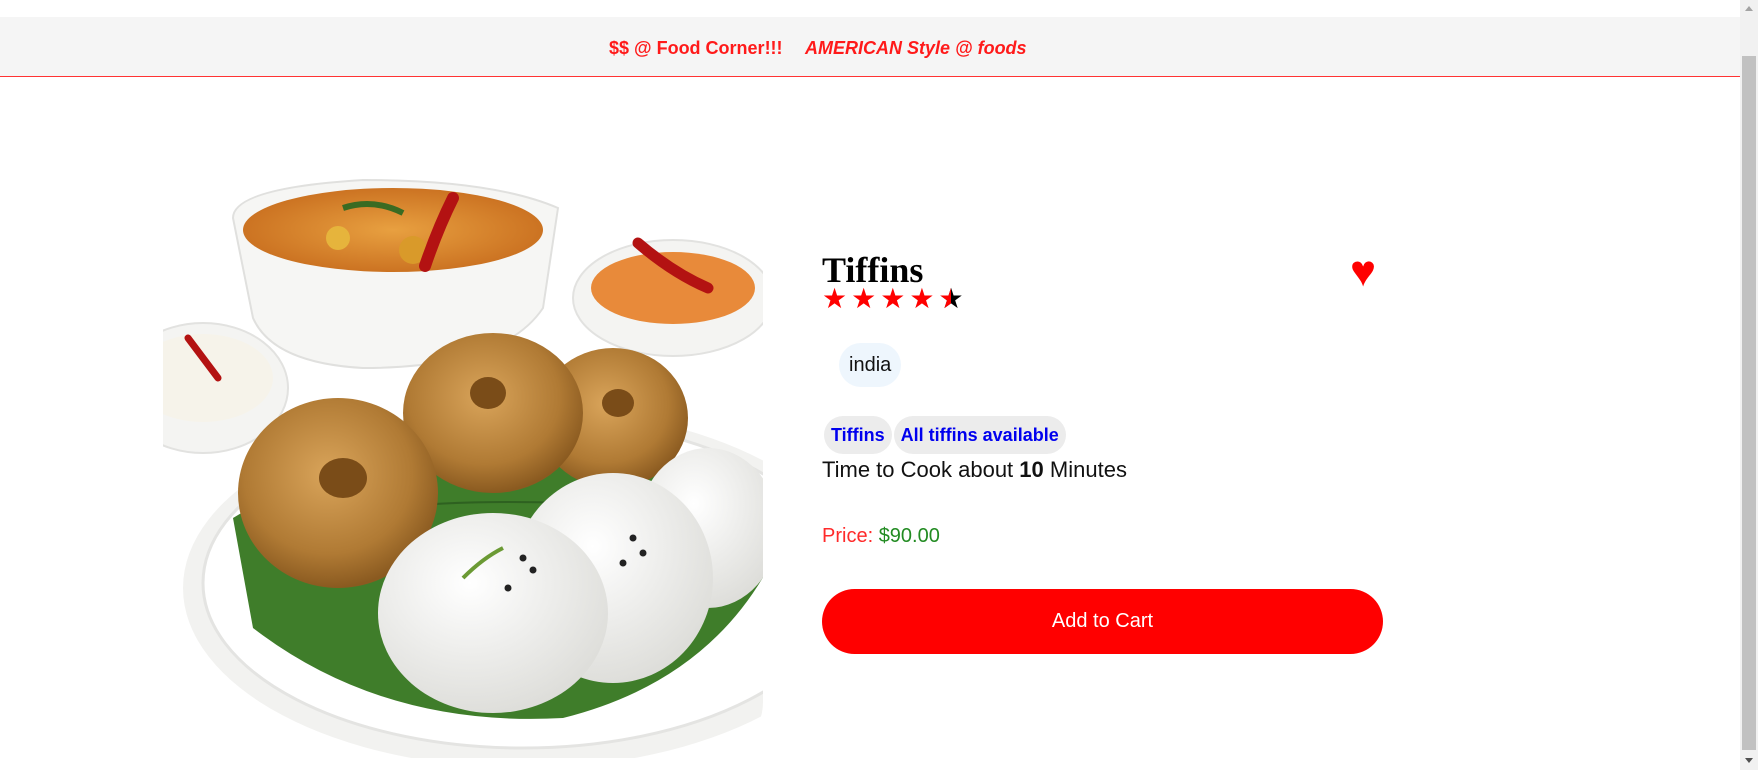  I want to click on nav-link-food-corner: $$ @ Food Corner!!!, so click(696, 48).